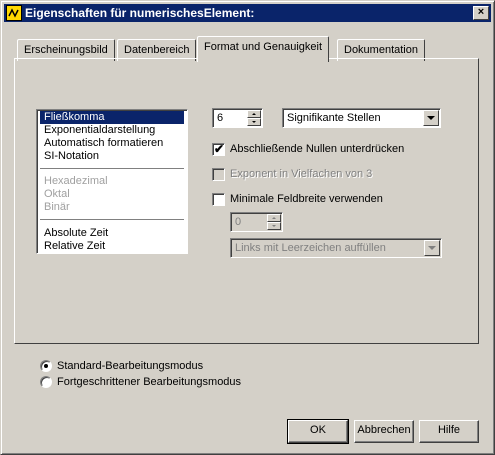 Image resolution: width=495 pixels, height=455 pixels. What do you see at coordinates (317, 149) in the screenshot?
I see `suppress-zeros-label: Abschließende Nullen unterdrücken` at bounding box center [317, 149].